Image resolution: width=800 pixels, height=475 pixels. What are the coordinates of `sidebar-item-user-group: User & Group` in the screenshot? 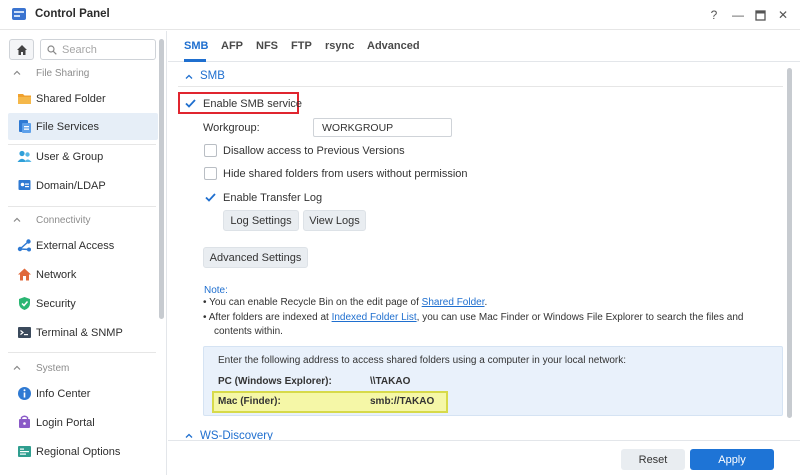 It's located at (83, 156).